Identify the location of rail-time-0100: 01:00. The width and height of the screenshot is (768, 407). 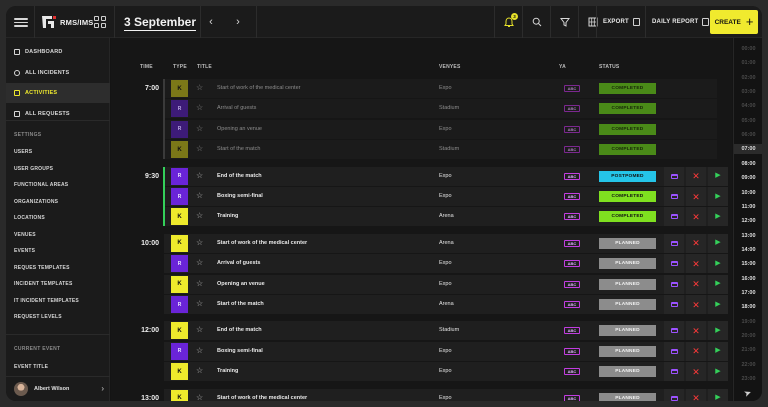
(748, 63).